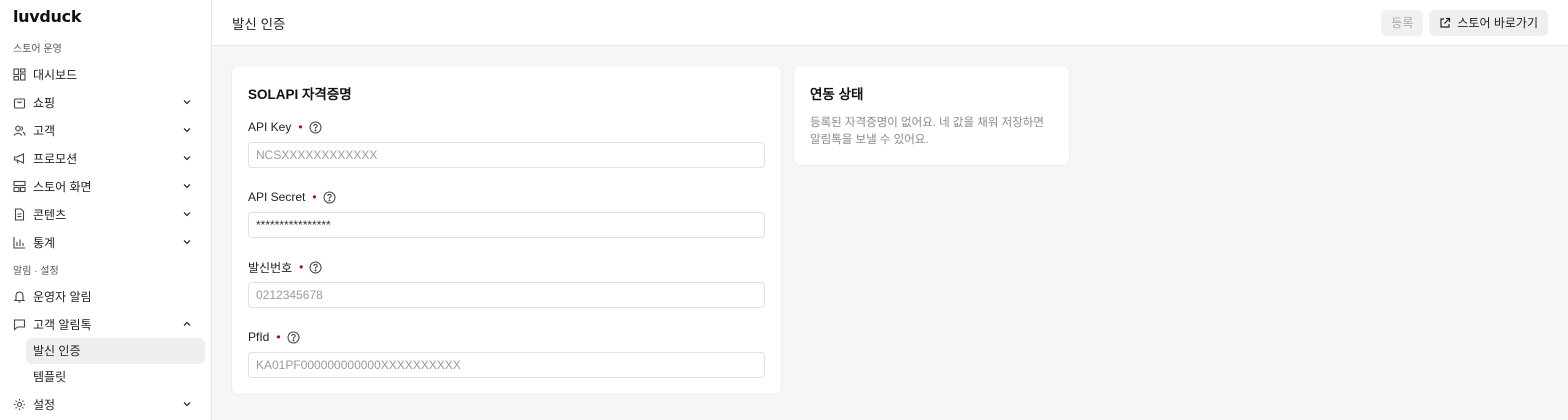  What do you see at coordinates (105, 242) in the screenshot?
I see `sidebar-item-statistics: 통계` at bounding box center [105, 242].